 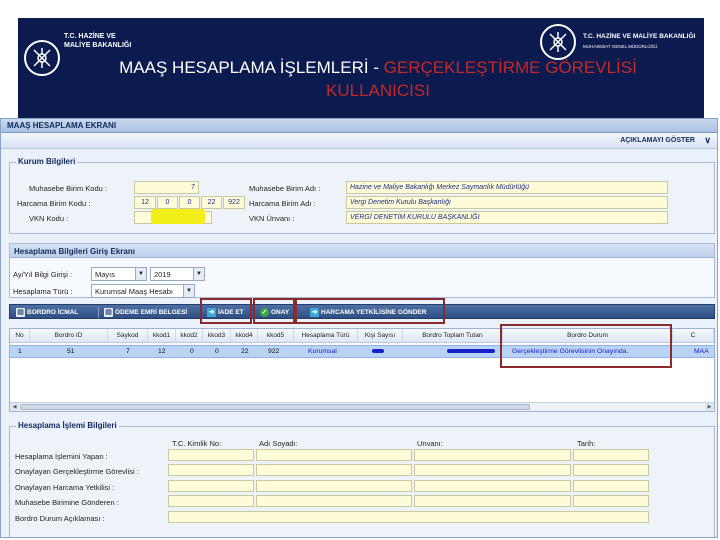 I want to click on grid-cell-bordro-id: 51, so click(x=71, y=351).